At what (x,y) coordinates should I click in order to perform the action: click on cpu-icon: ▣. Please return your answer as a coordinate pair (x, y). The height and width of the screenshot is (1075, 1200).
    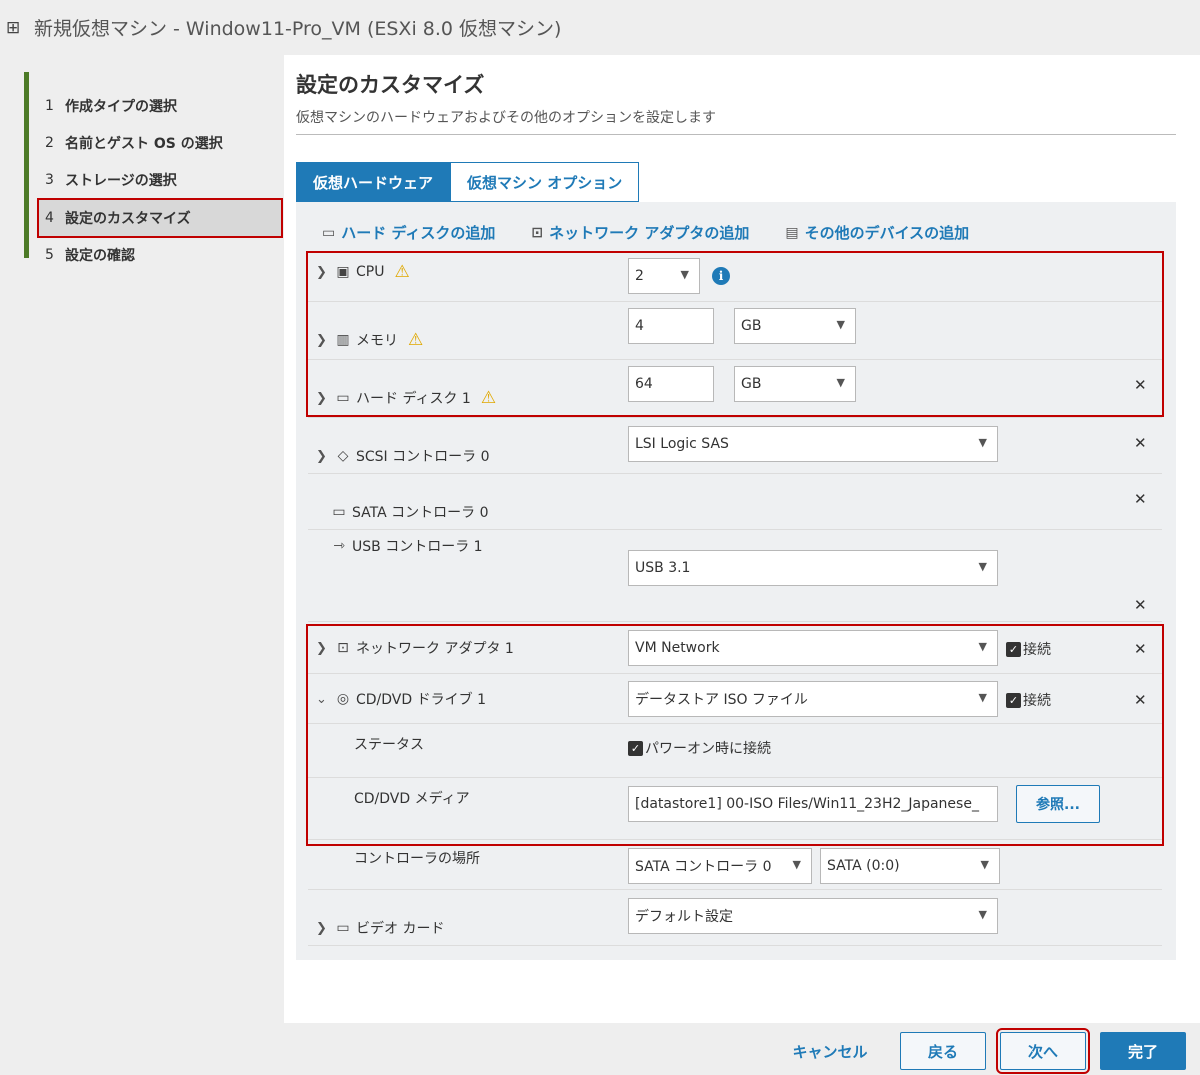
    Looking at the image, I should click on (343, 272).